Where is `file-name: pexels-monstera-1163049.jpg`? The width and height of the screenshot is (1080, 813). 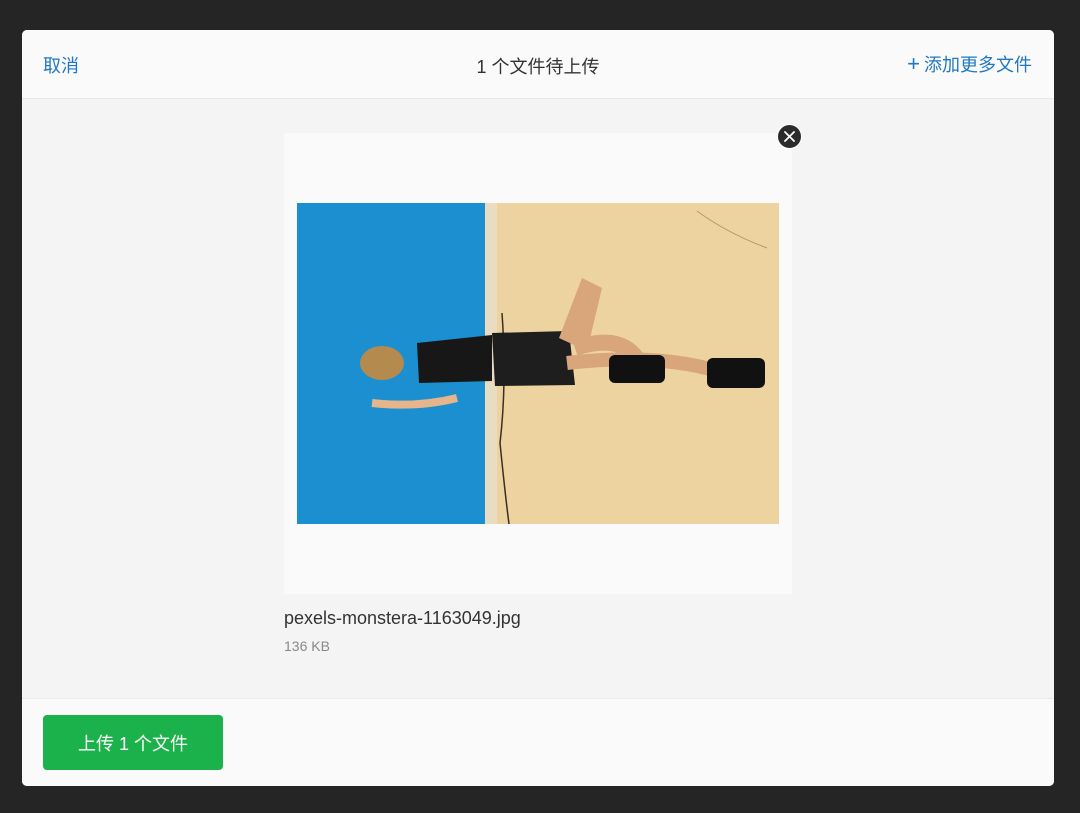
file-name: pexels-monstera-1163049.jpg is located at coordinates (402, 618).